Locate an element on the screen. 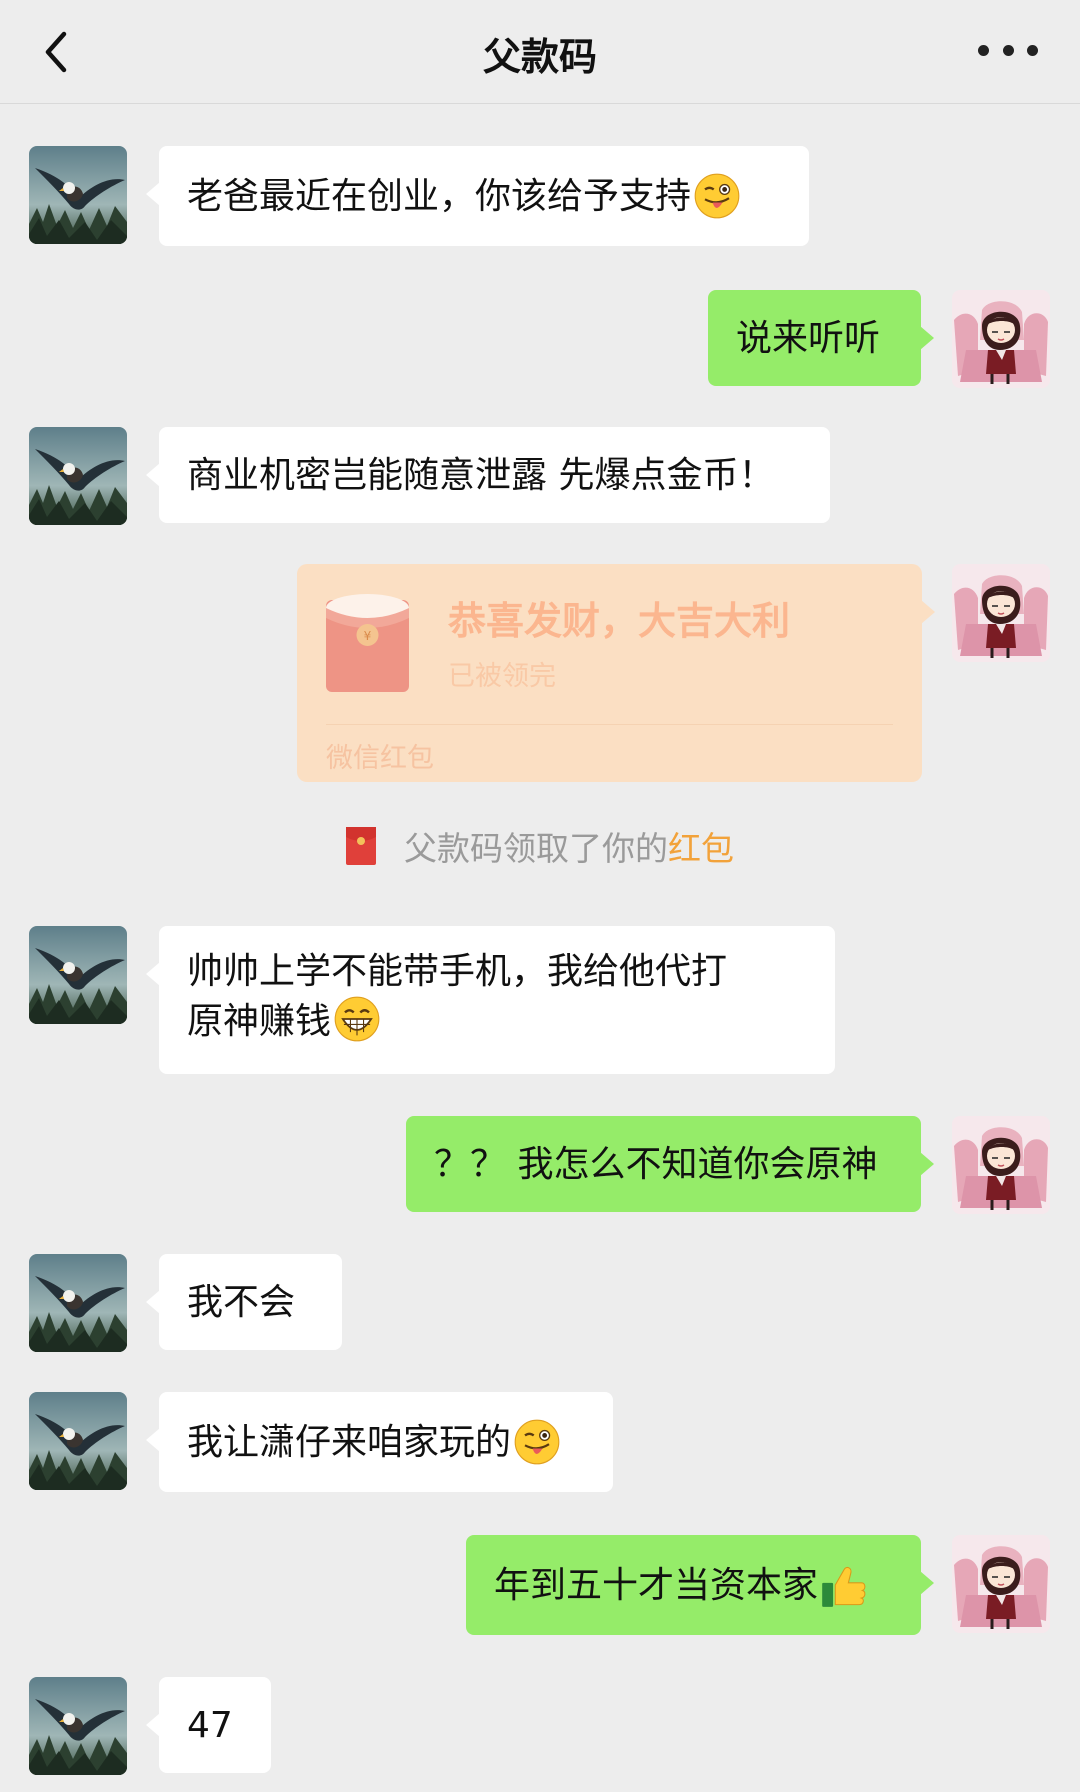 The height and width of the screenshot is (1792, 1080). incoming-message: 我让潇仔来咱家玩的 is located at coordinates (379, 1442).